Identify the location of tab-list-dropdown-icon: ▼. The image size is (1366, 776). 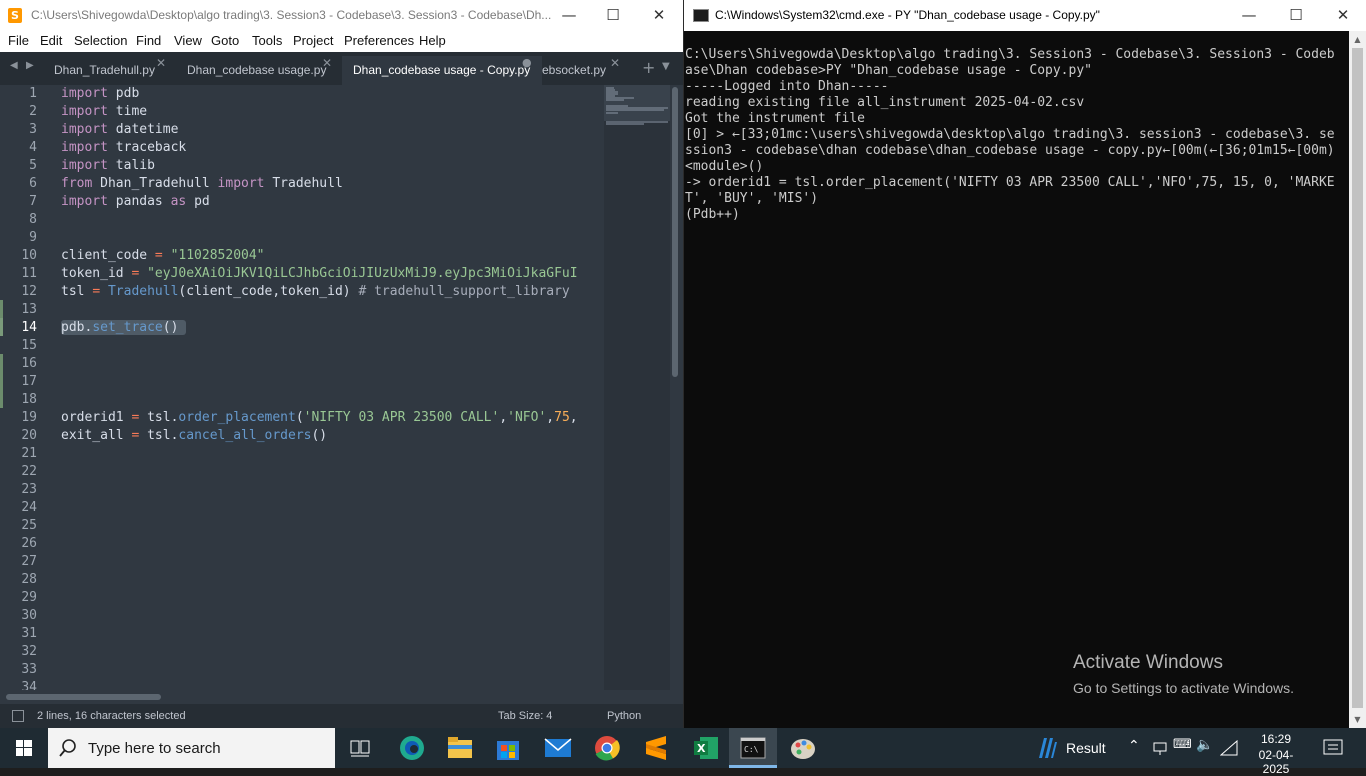
(666, 66).